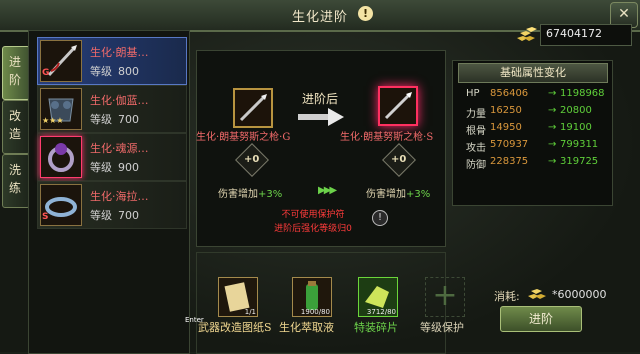 The height and width of the screenshot is (354, 640). I want to click on stat-after: 1198968, so click(582, 93).